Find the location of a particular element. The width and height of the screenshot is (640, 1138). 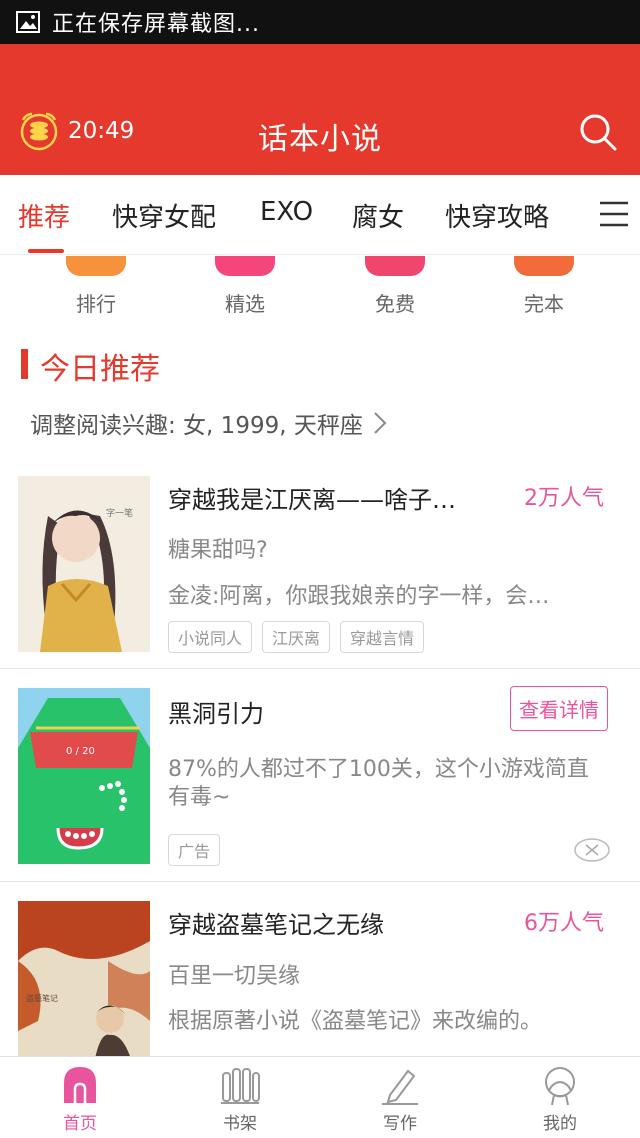

free-icon is located at coordinates (395, 266).